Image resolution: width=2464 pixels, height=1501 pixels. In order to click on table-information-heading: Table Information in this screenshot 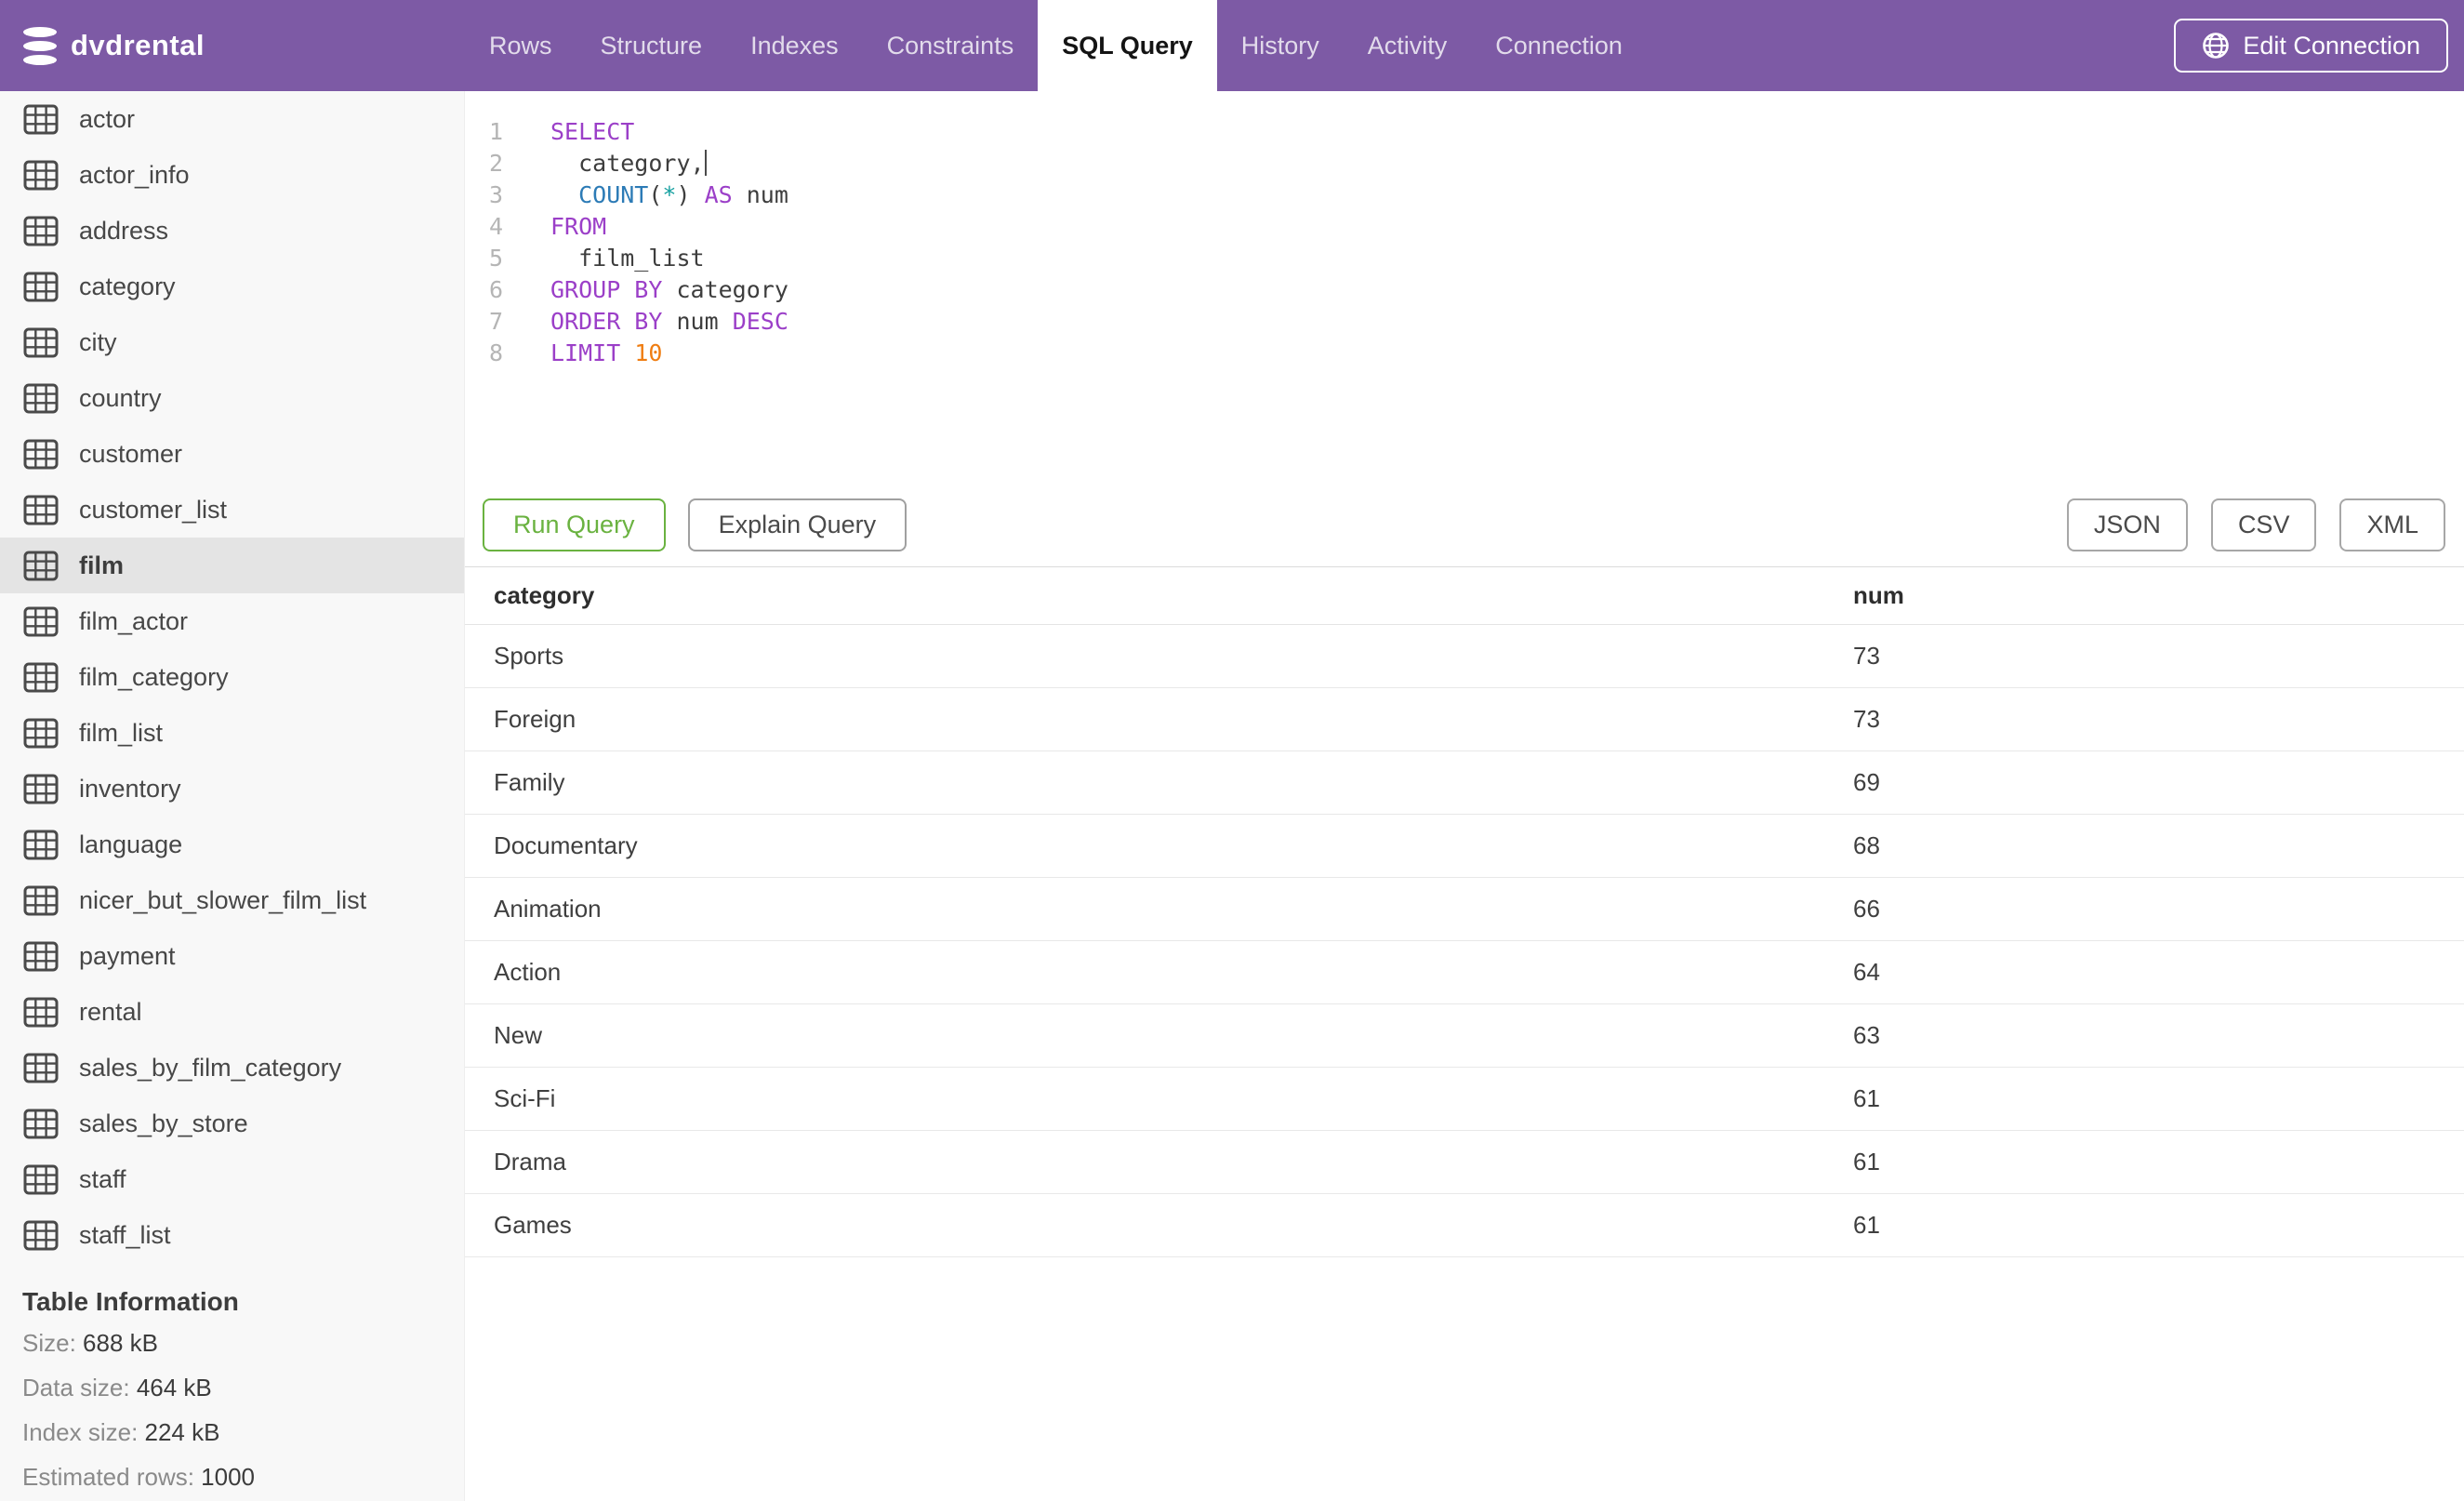, I will do `click(130, 1301)`.